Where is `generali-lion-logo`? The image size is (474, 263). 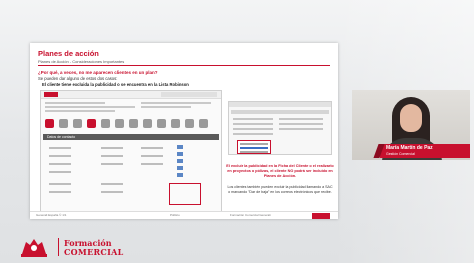
generali-lion-logo is located at coordinates (34, 248).